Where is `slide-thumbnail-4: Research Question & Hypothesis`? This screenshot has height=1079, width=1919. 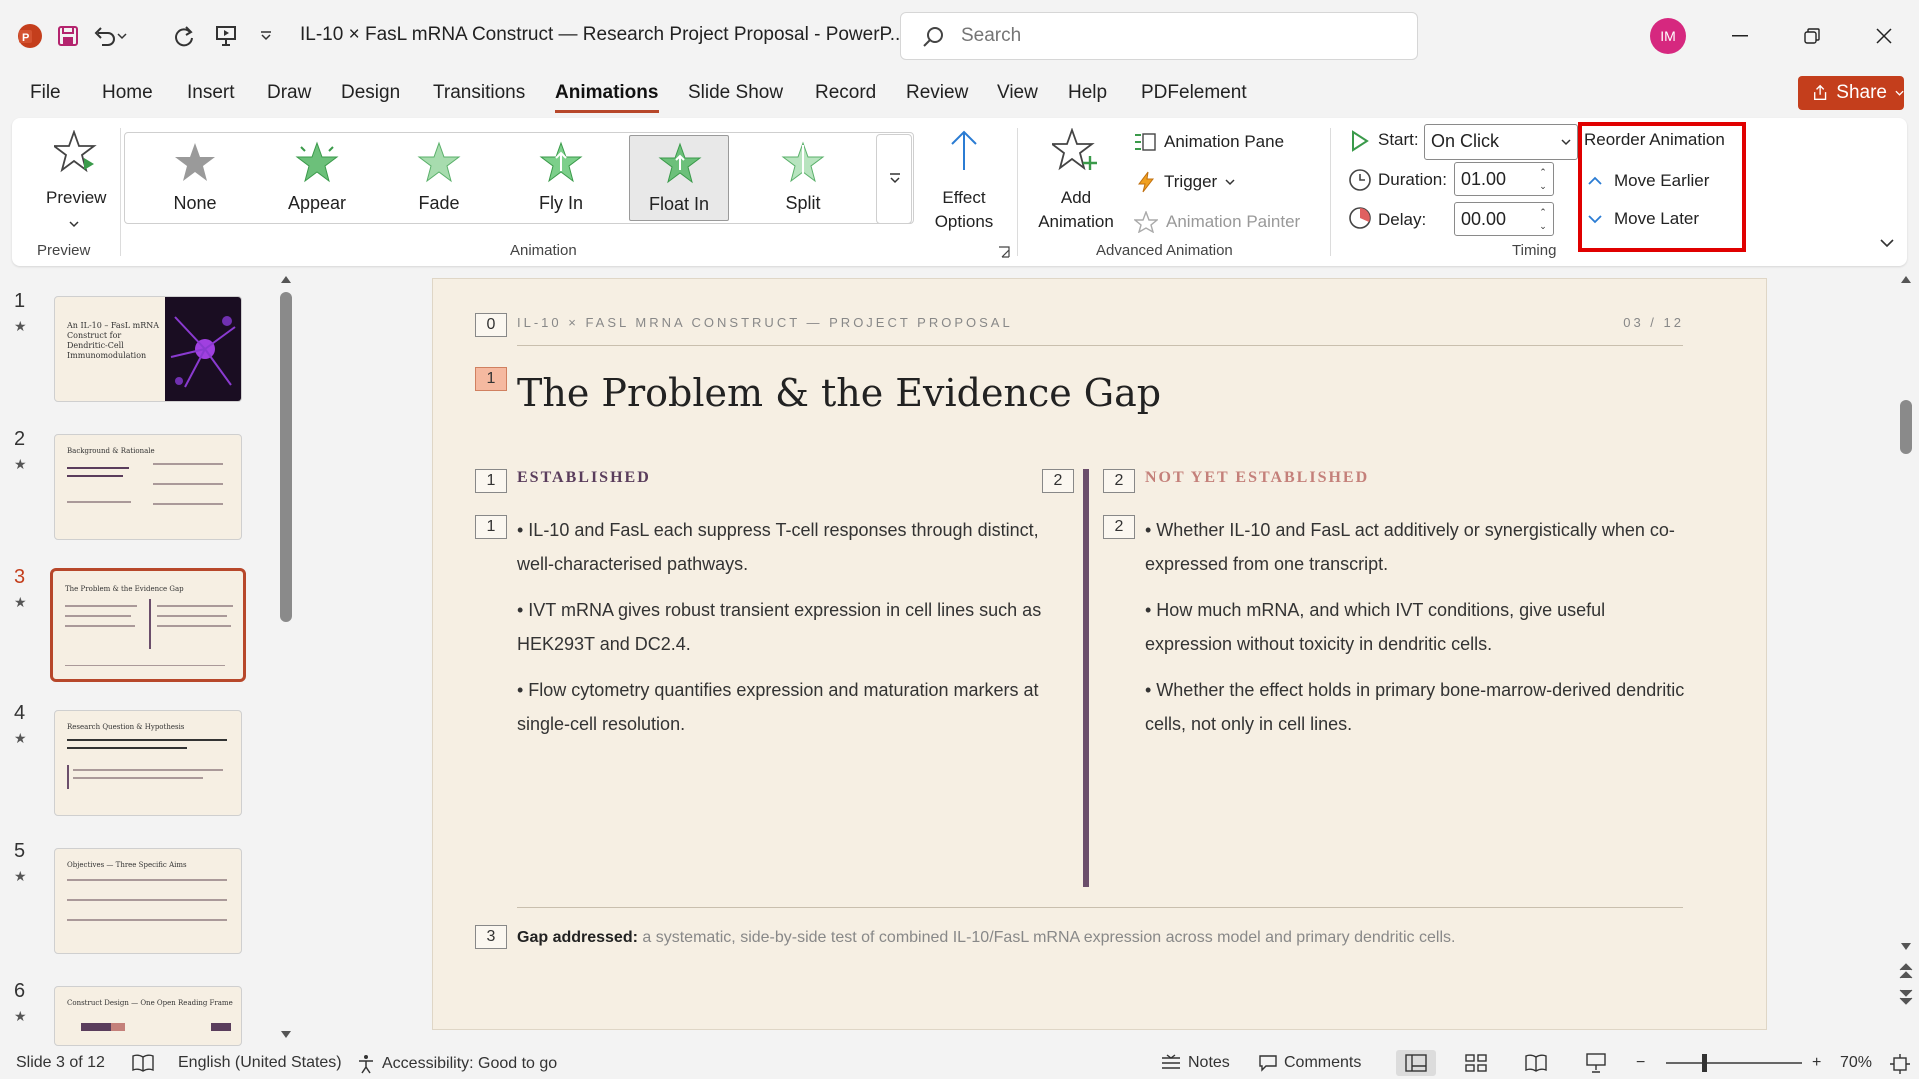 slide-thumbnail-4: Research Question & Hypothesis is located at coordinates (148, 763).